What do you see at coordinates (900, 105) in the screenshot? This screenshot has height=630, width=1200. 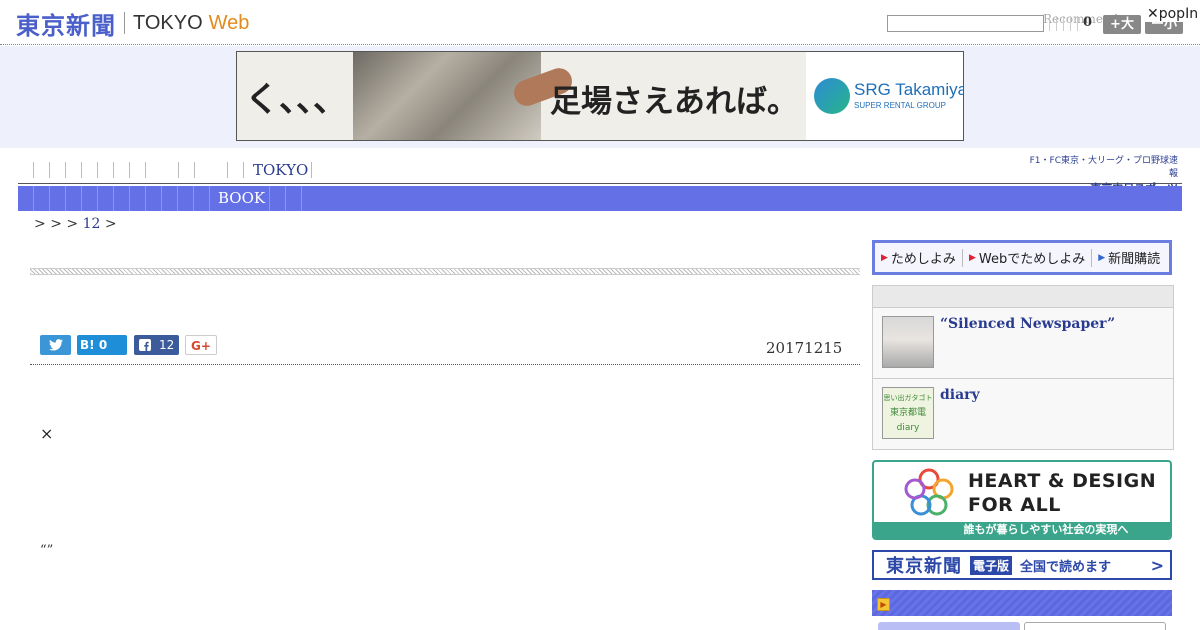 I see `srg-brand-sub: SUPER RENTAL GROUP` at bounding box center [900, 105].